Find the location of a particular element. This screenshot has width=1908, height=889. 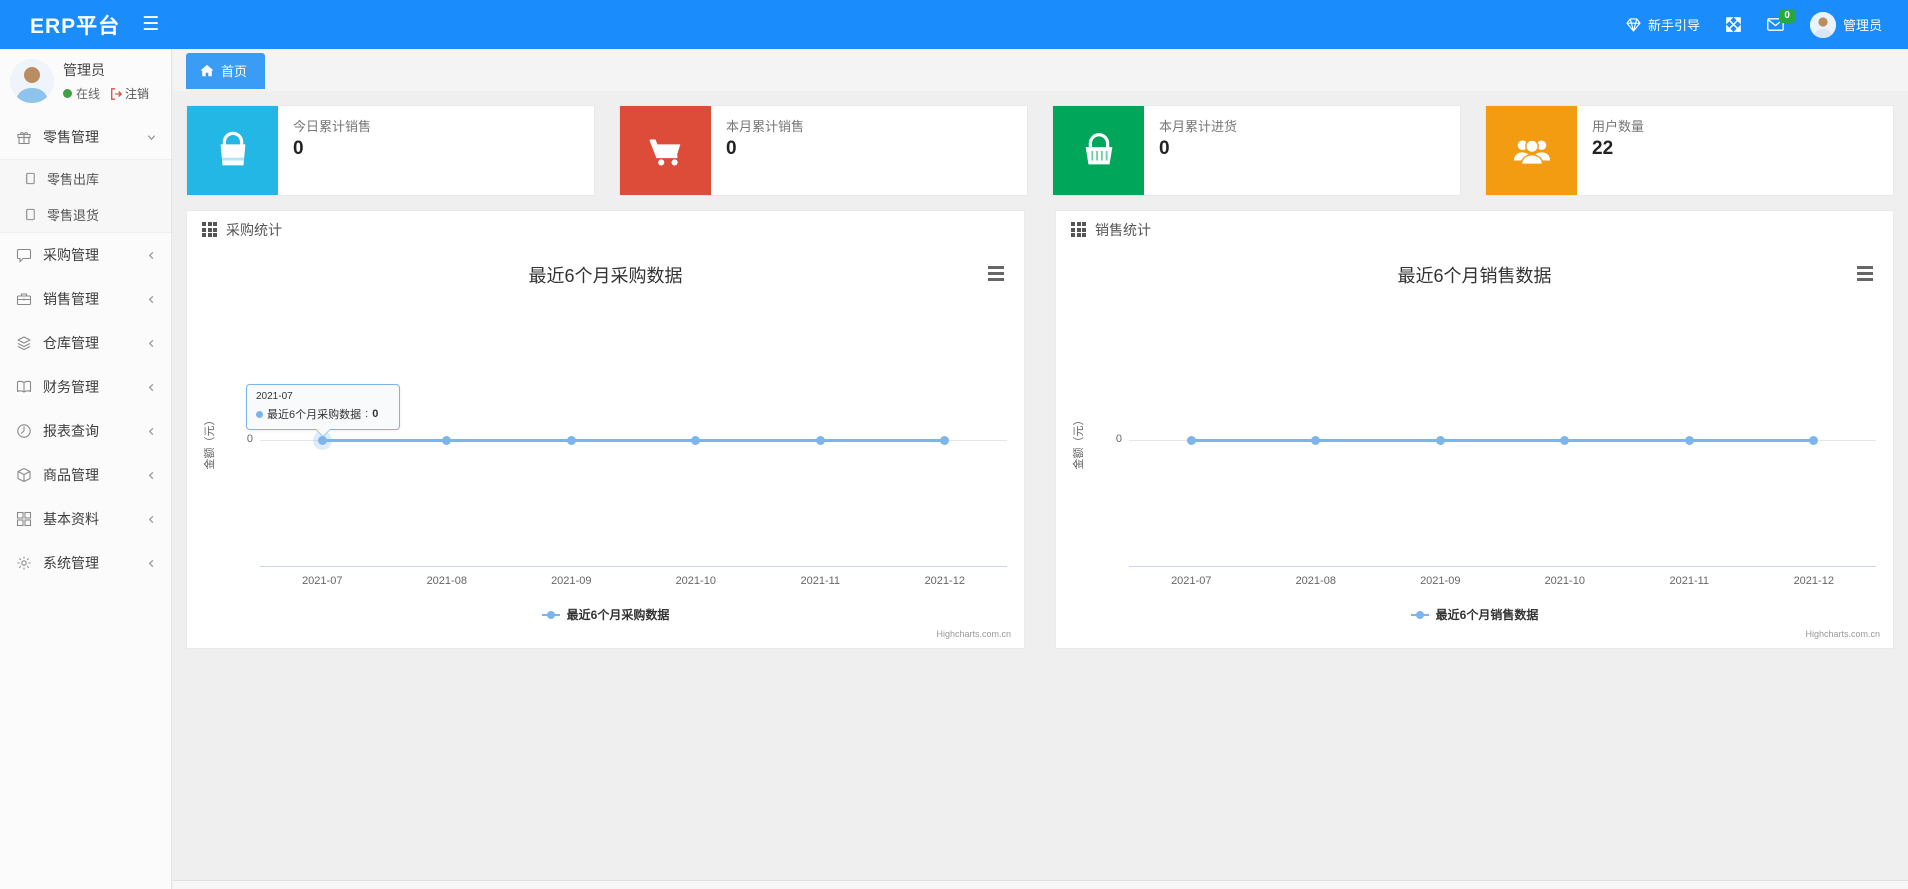

sidebar-item-system: 系统管理 is located at coordinates (85, 563).